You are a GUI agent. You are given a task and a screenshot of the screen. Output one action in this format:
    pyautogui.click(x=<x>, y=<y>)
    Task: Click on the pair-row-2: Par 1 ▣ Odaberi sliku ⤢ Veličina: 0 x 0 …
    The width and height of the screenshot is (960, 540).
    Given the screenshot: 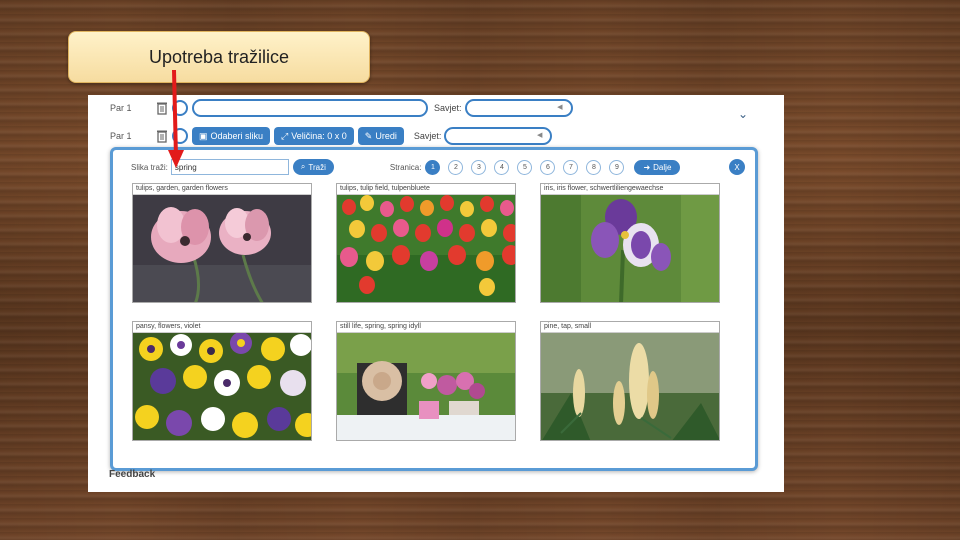 What is the action you would take?
    pyautogui.click(x=320, y=136)
    